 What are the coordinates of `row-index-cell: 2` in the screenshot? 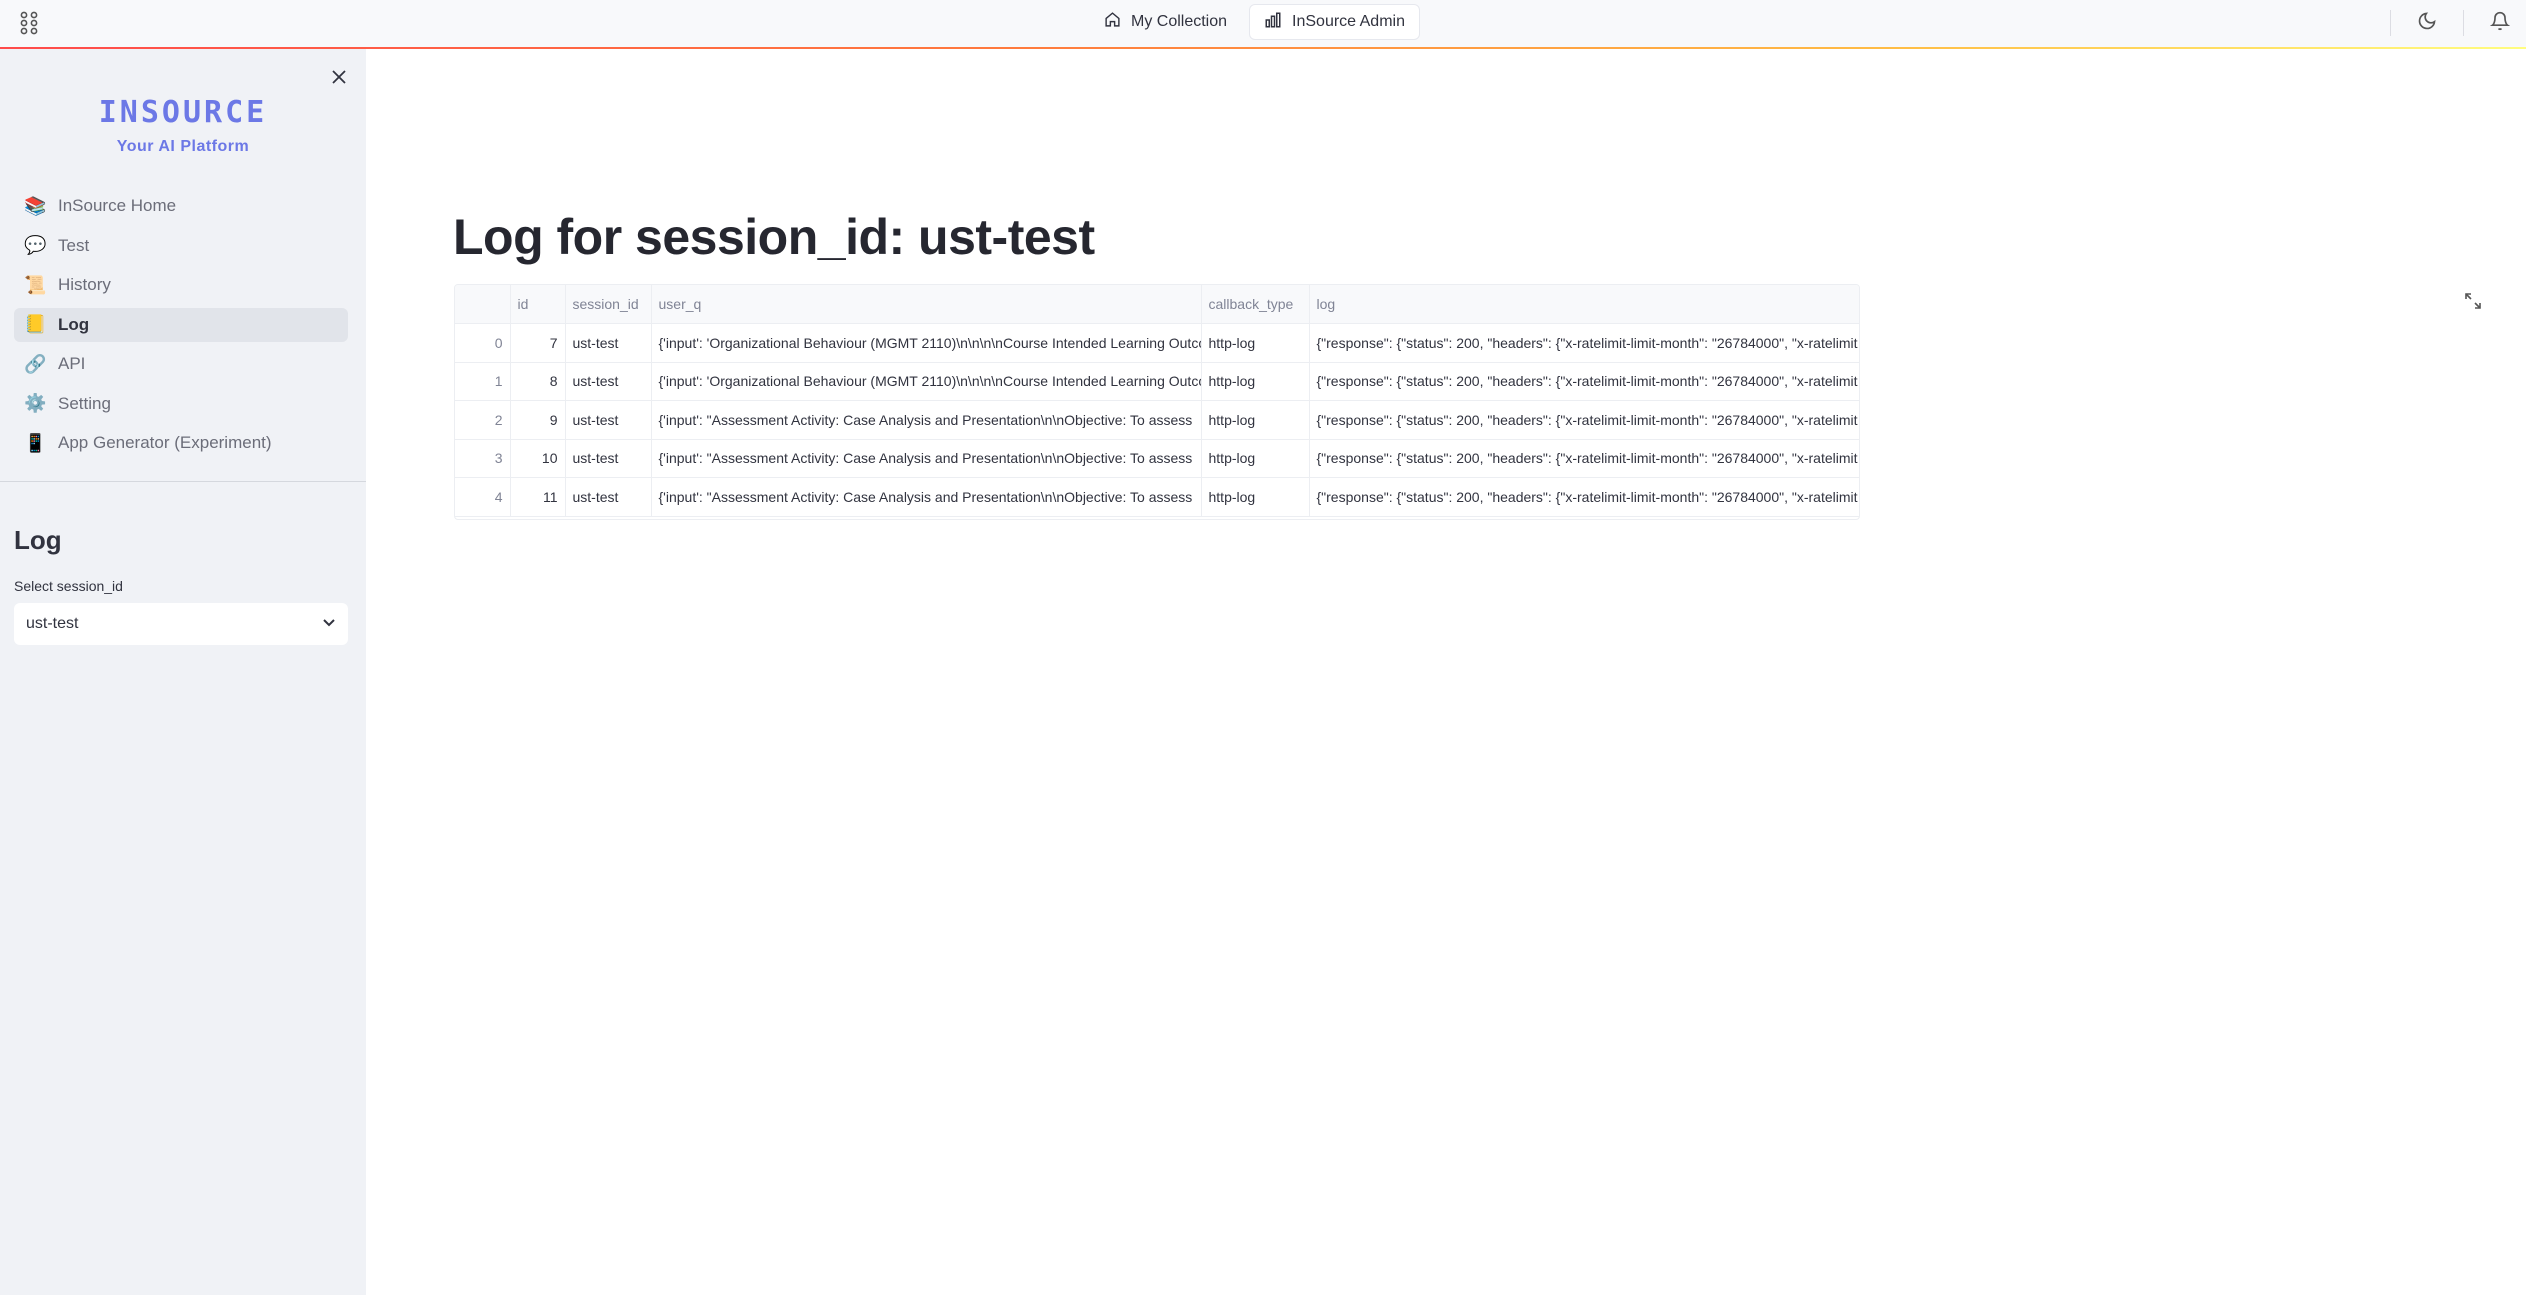 It's located at (483, 420).